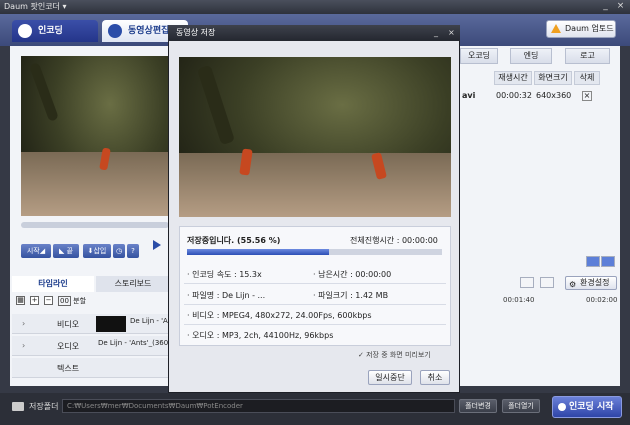 The image size is (630, 425). Describe the element at coordinates (133, 251) in the screenshot. I see `help-icon: ?` at that location.